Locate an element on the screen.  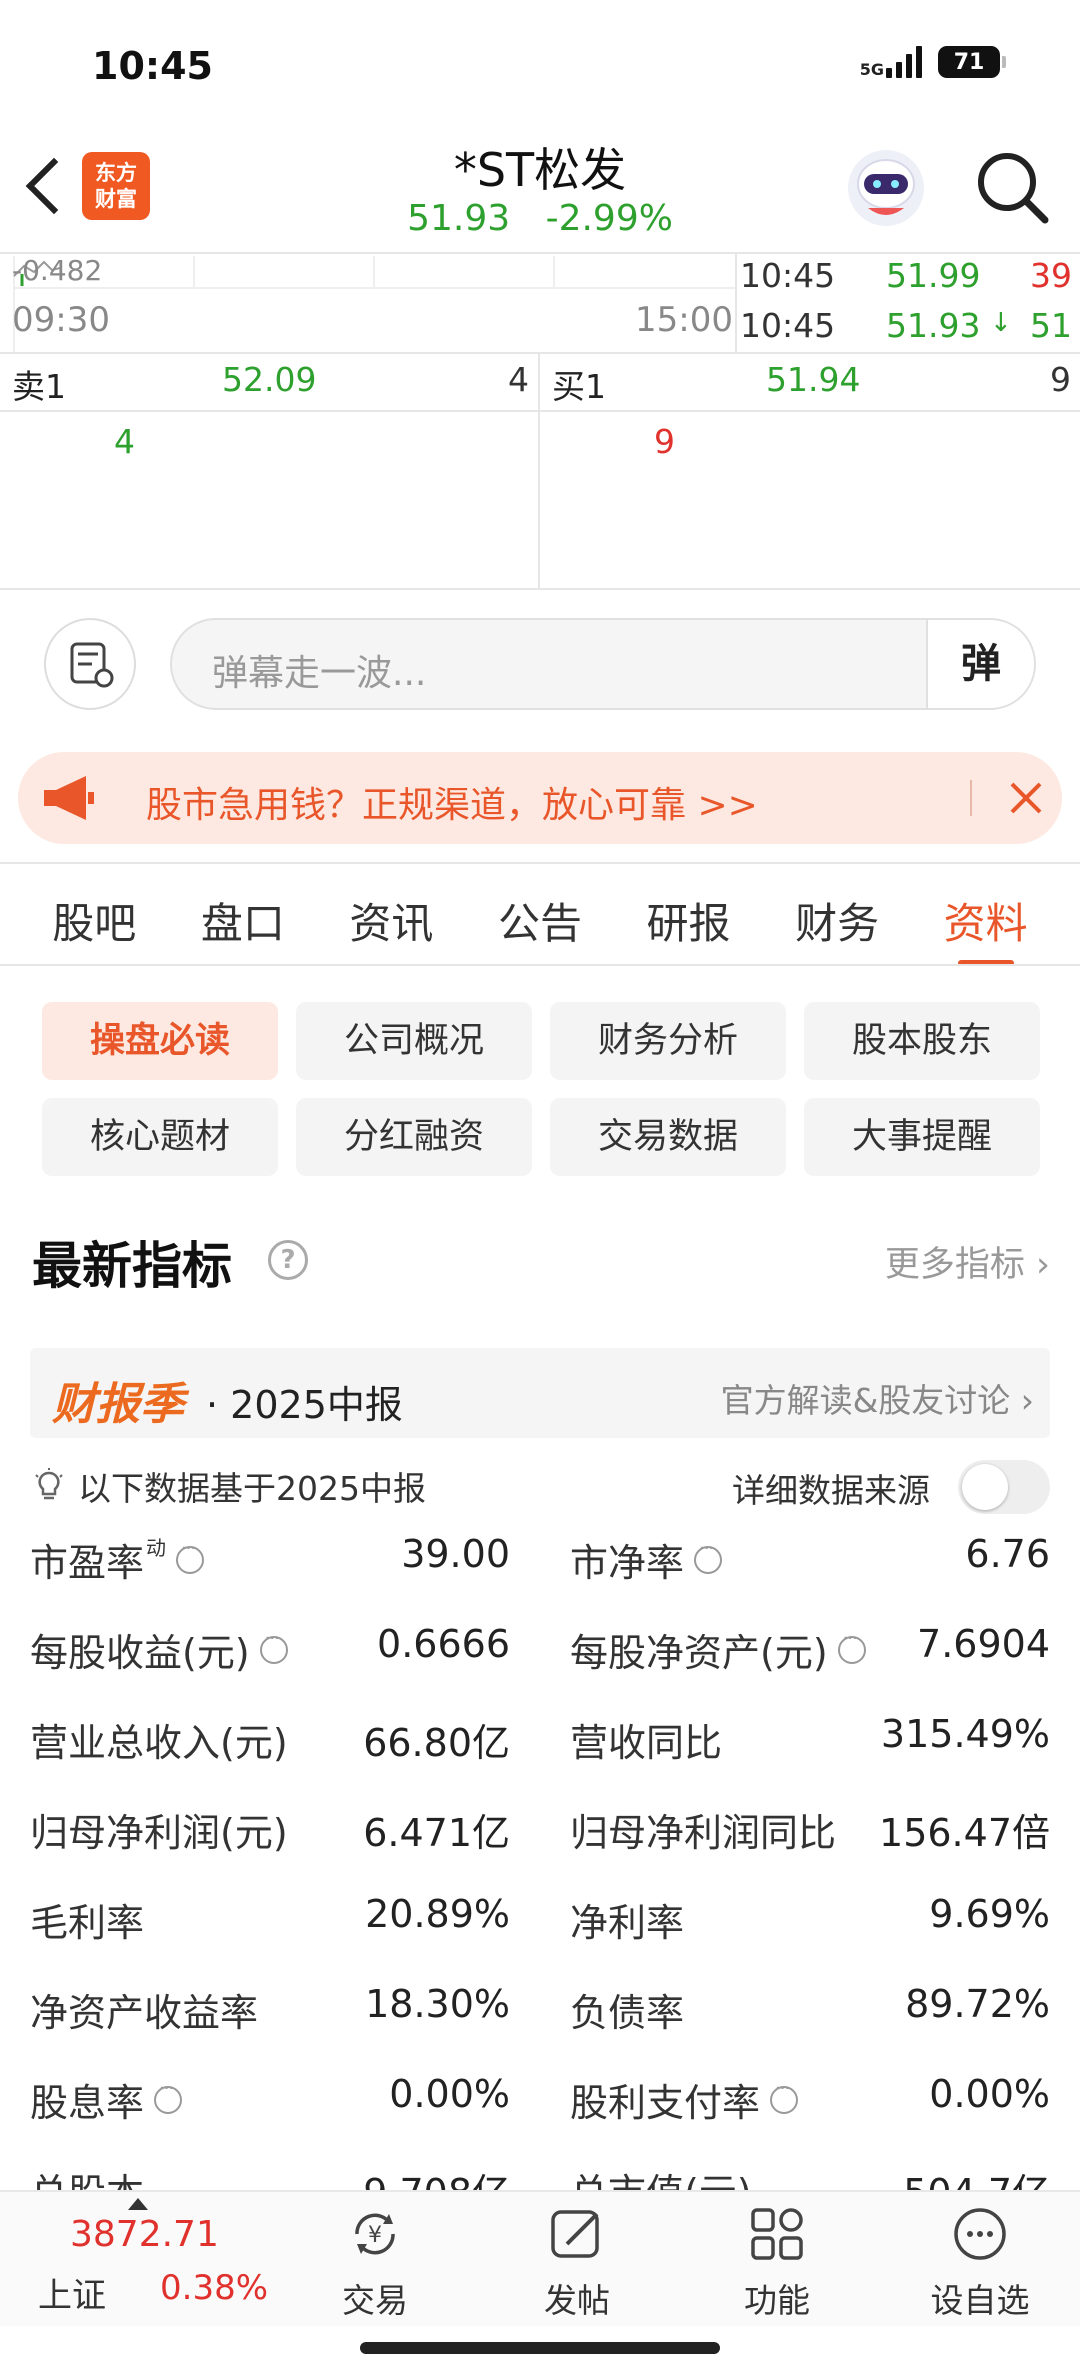
report-discussion-link: 官方解读&股友讨论 › is located at coordinates (877, 1398).